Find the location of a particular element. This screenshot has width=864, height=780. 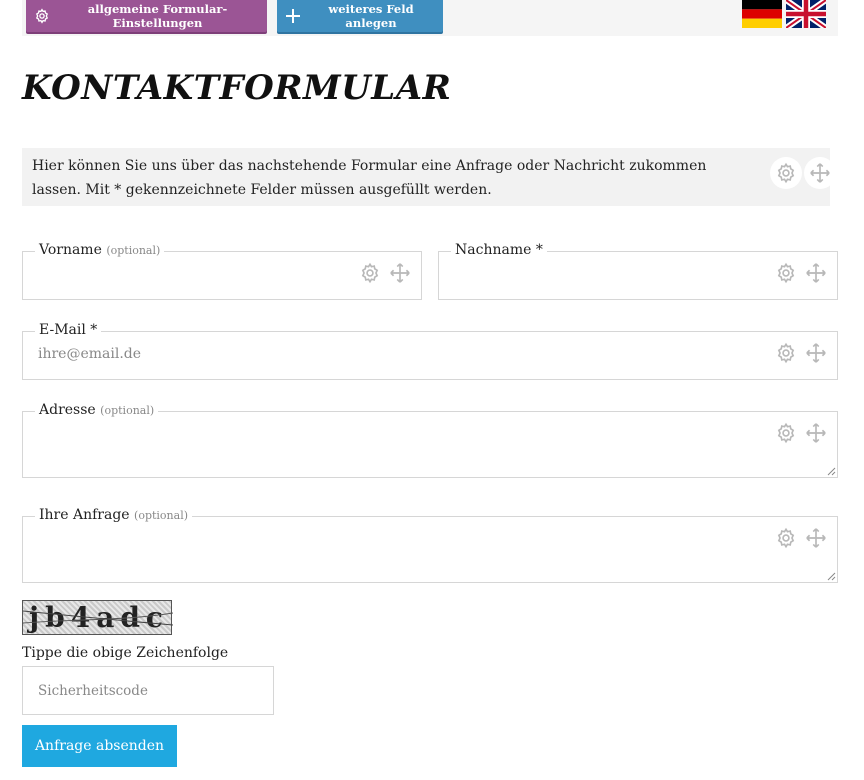

submit-button: Anfrage absenden is located at coordinates (99, 746).